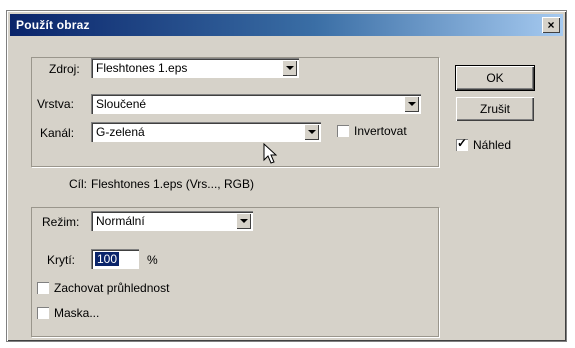 The image size is (575, 348). Describe the element at coordinates (61, 260) in the screenshot. I see `opacity-label: Krytí:` at that location.